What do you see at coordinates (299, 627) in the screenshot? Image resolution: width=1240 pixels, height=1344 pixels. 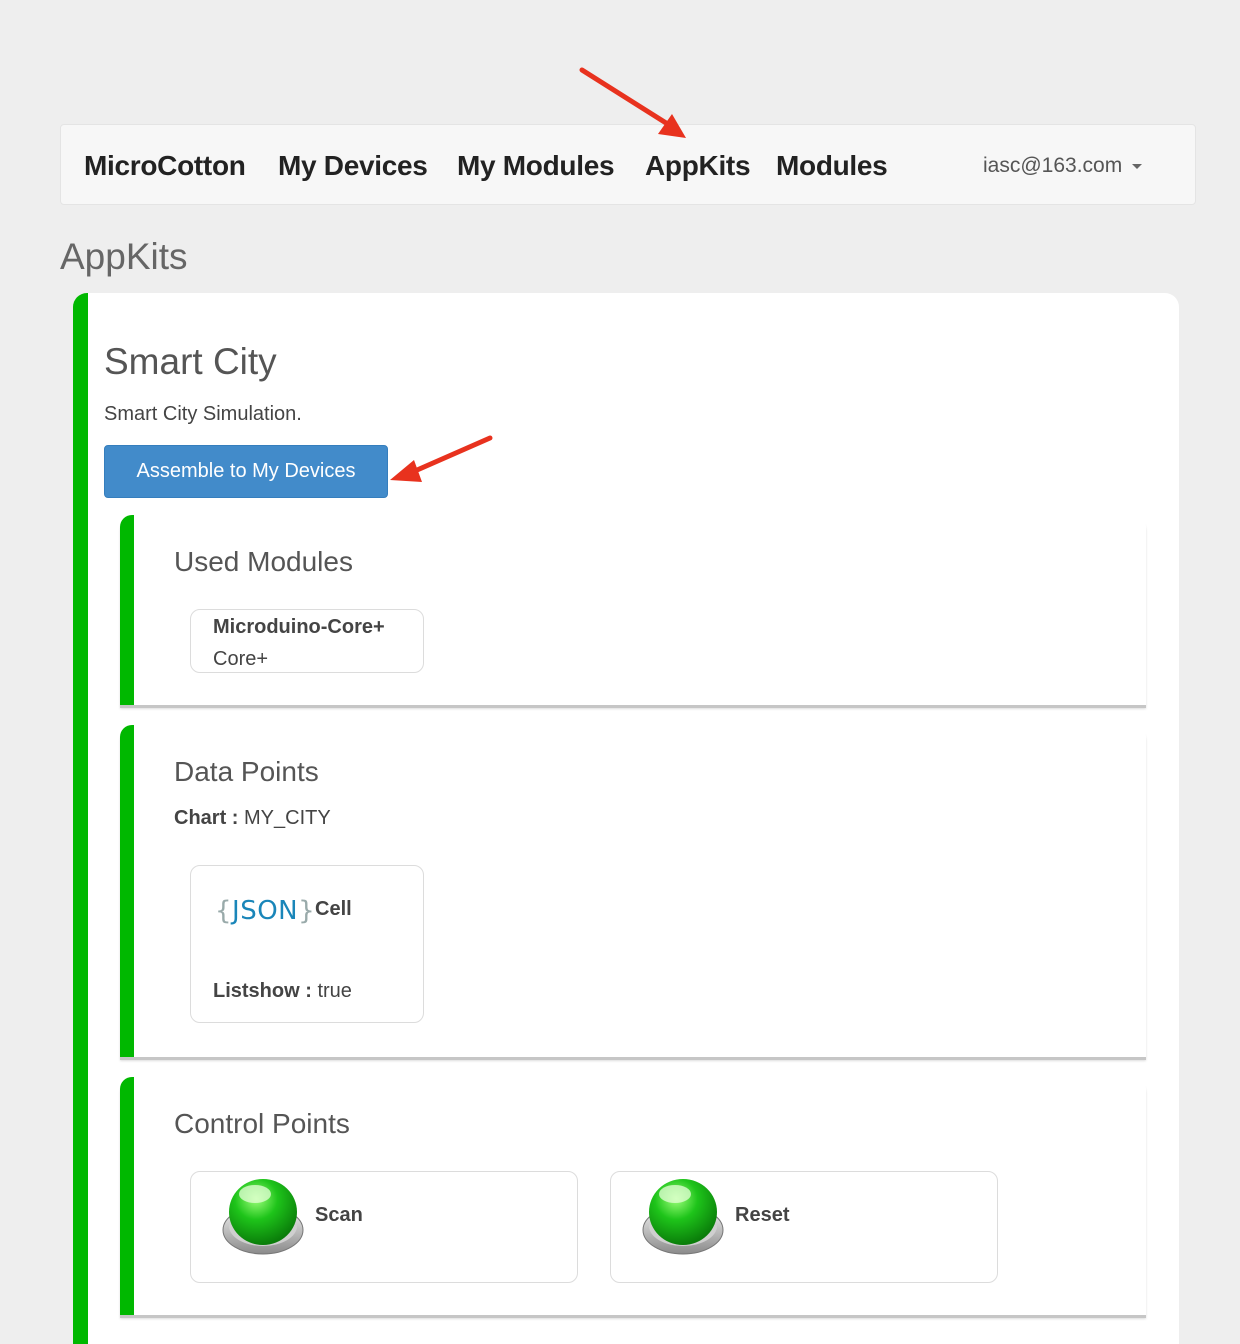 I see `module-name: Microduino-Core+` at bounding box center [299, 627].